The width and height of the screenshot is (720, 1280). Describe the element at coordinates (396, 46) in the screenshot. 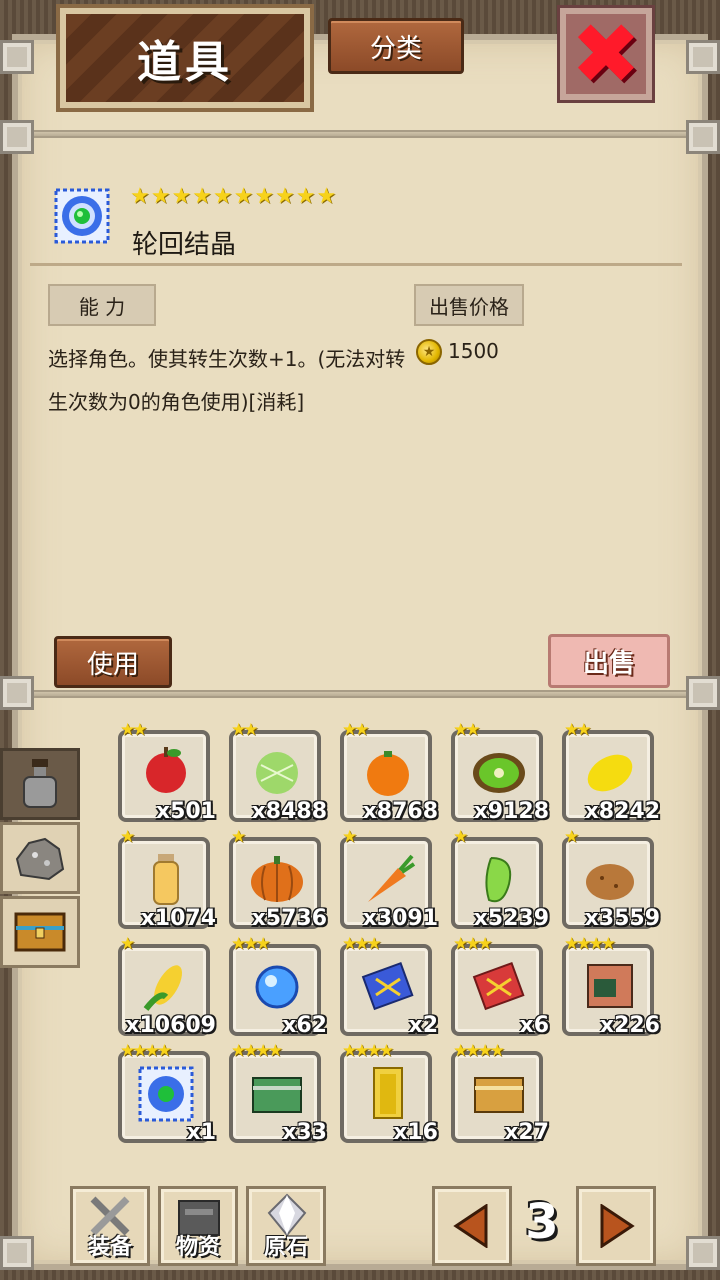

I see `category-button: 分类` at that location.